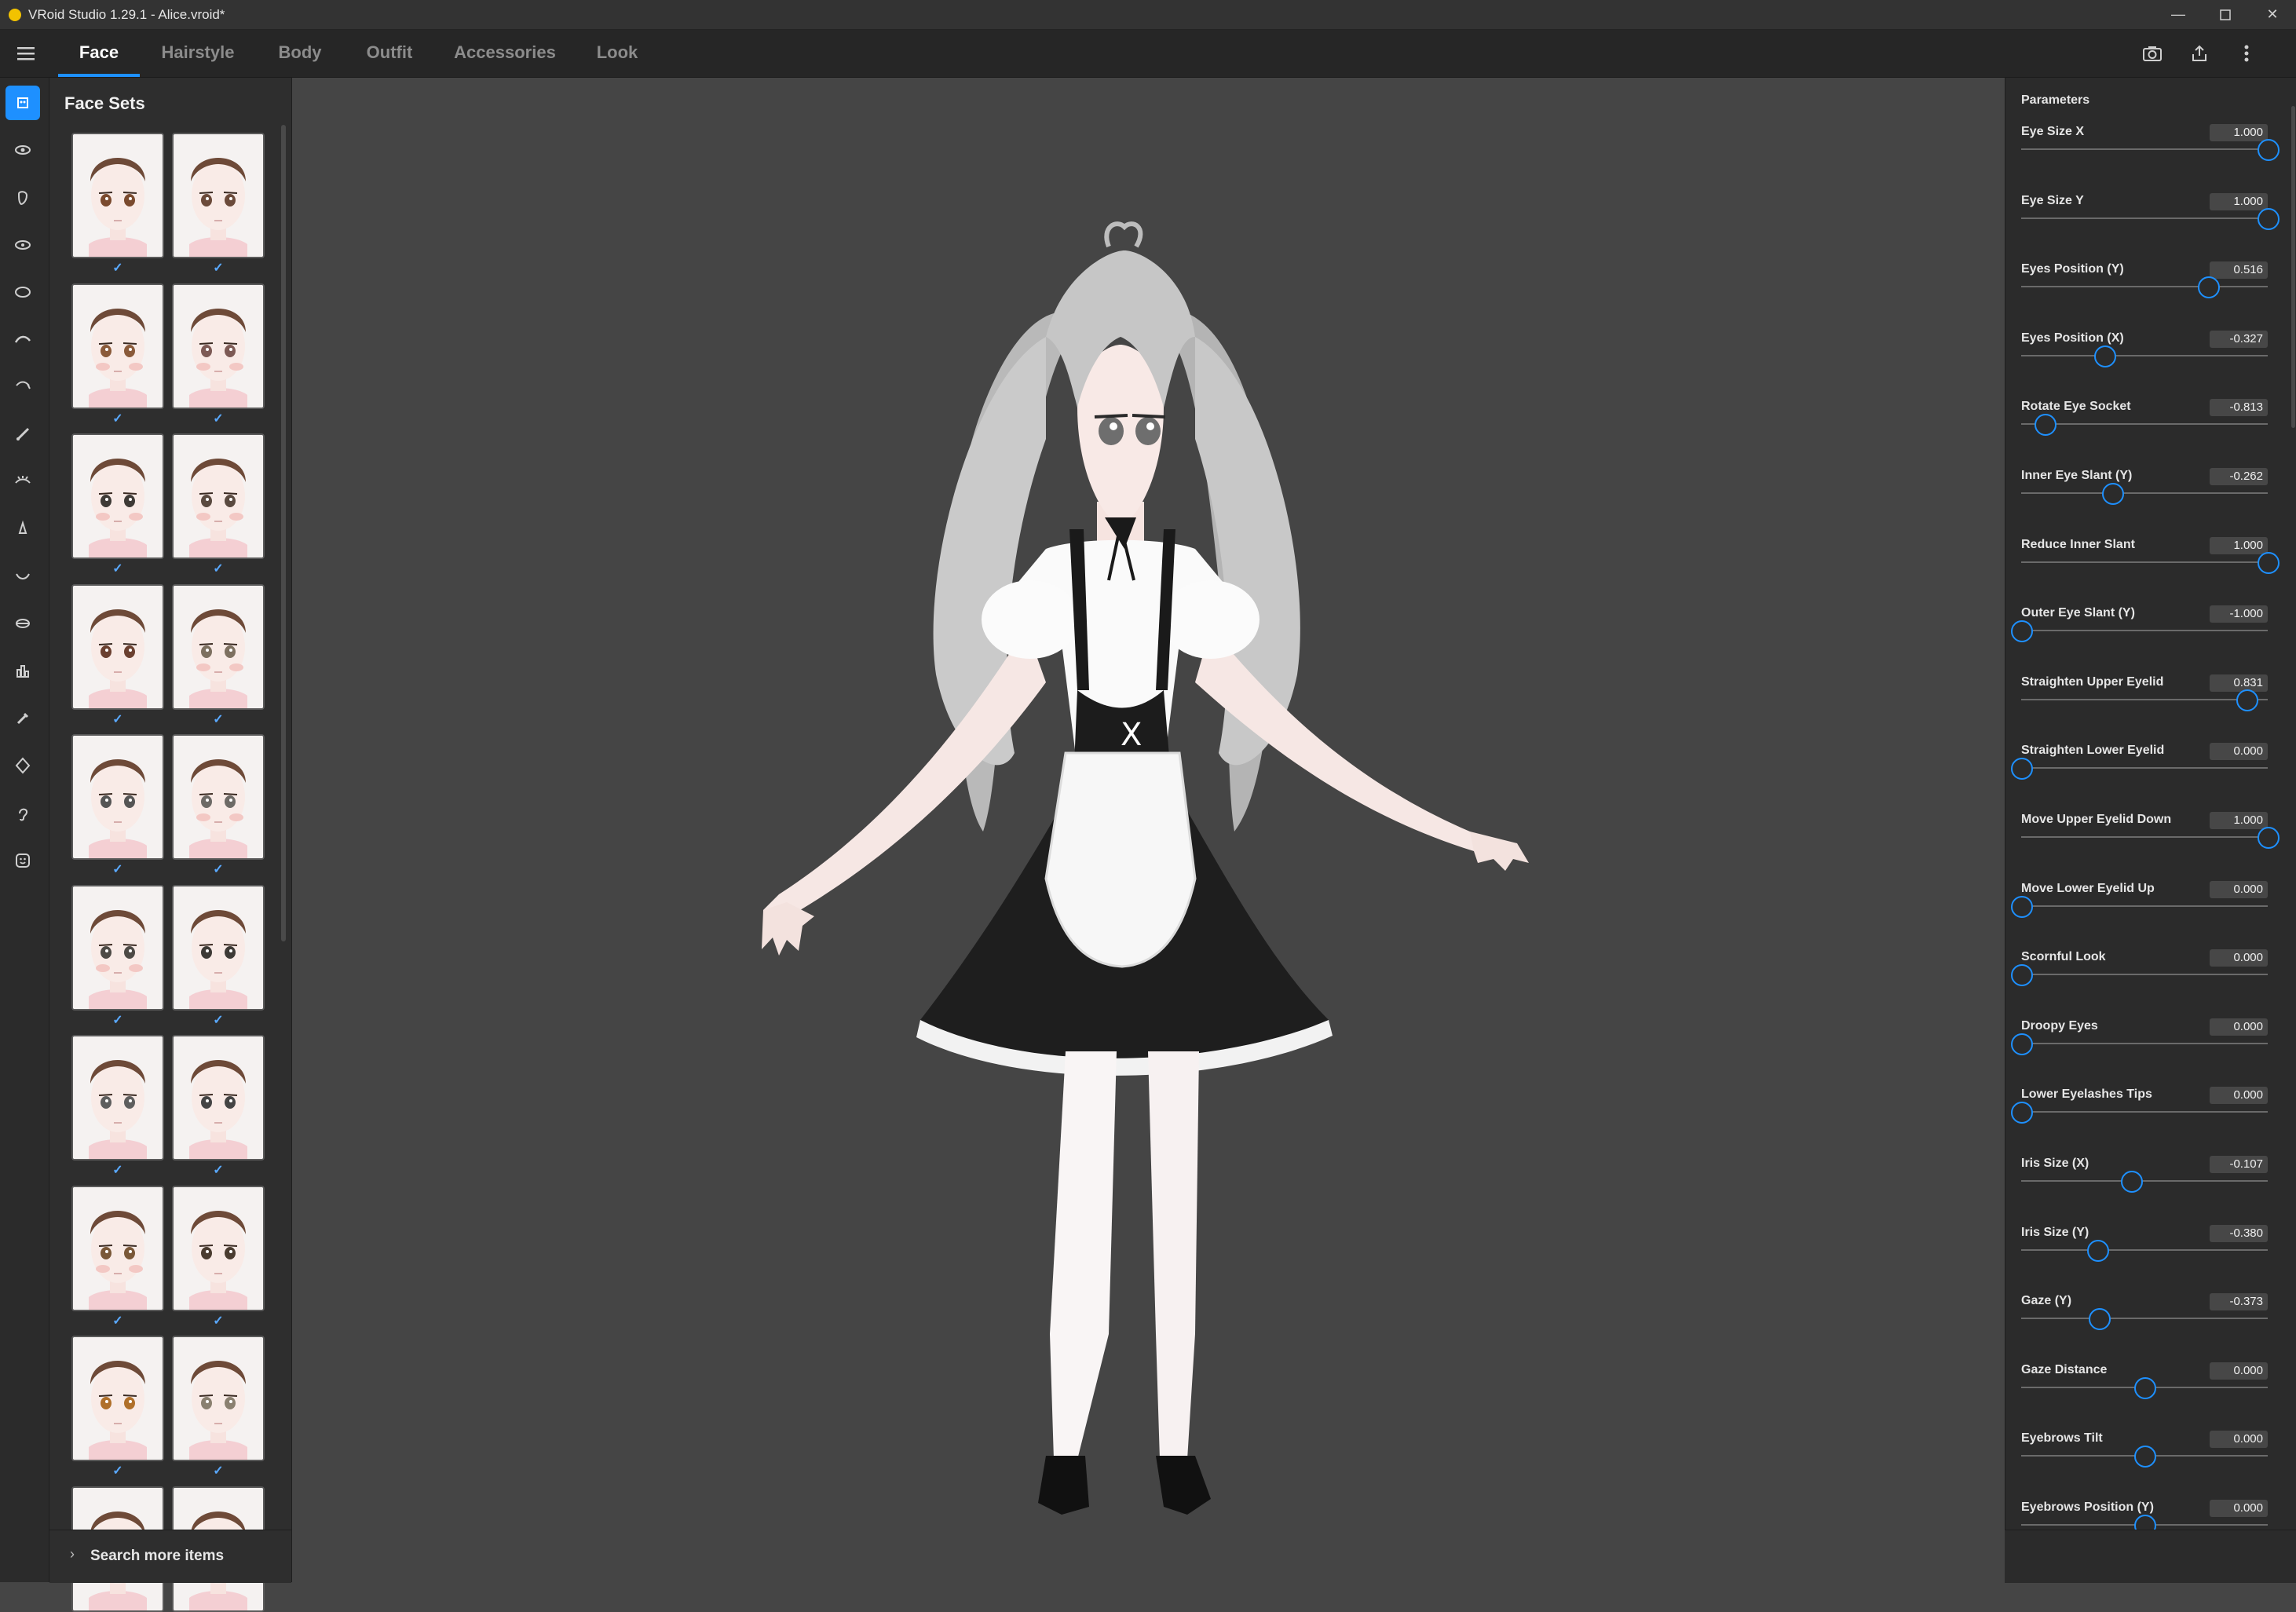  I want to click on search-more-items: › Search more items, so click(170, 1556).